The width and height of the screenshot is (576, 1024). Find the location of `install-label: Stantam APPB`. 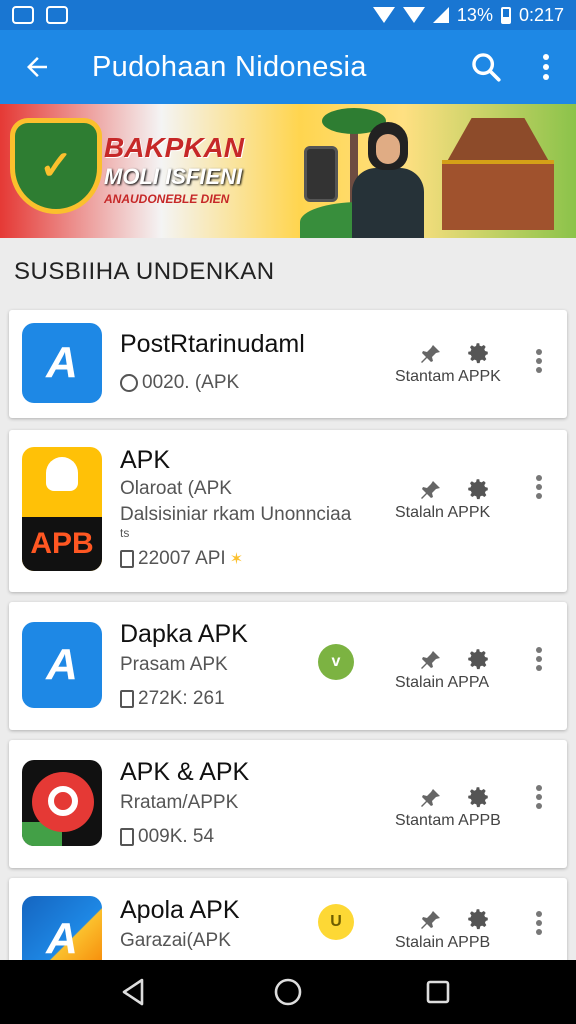

install-label: Stantam APPB is located at coordinates (448, 820).